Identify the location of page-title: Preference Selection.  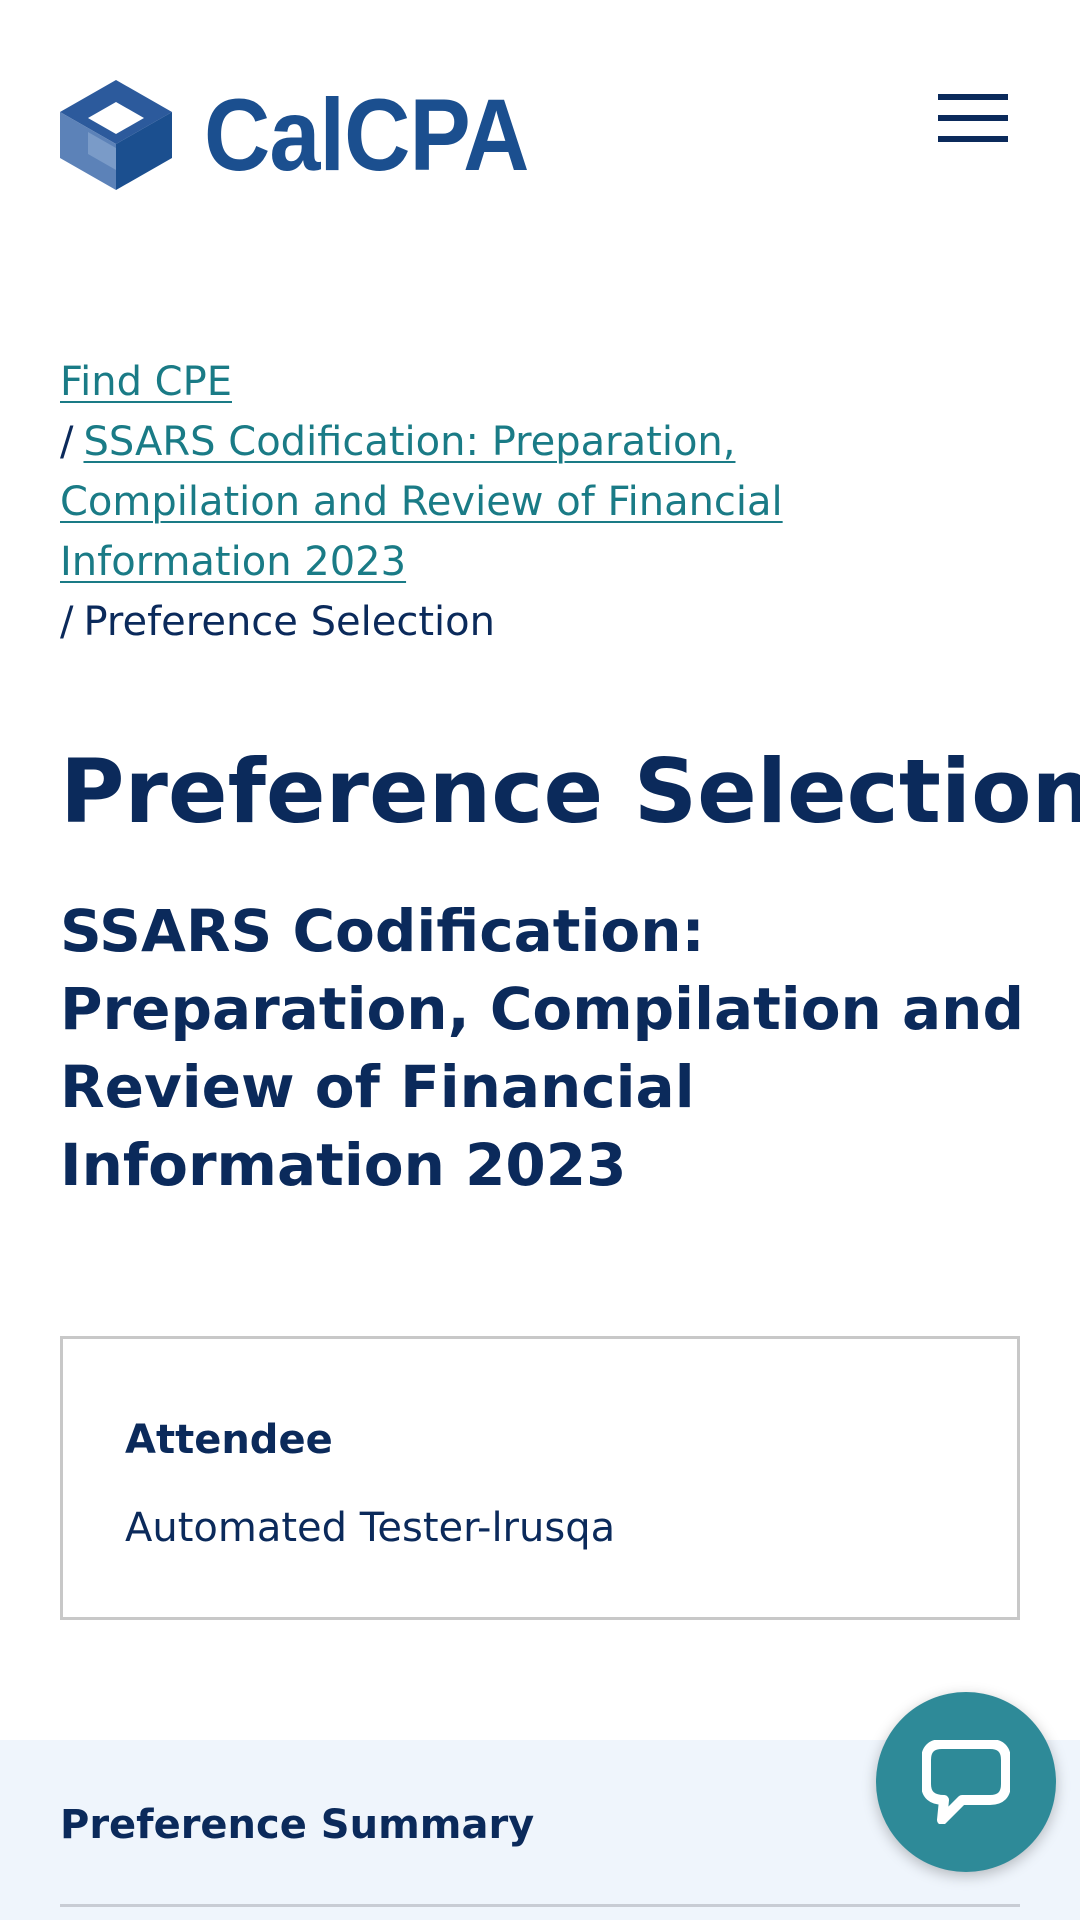
(570, 791).